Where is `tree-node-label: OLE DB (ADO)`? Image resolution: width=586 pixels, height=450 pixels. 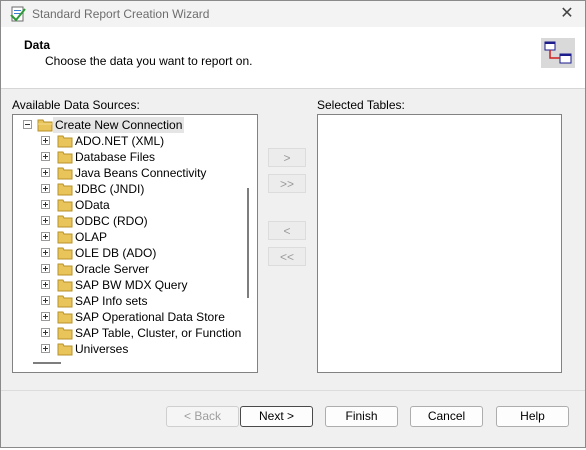 tree-node-label: OLE DB (ADO) is located at coordinates (116, 253).